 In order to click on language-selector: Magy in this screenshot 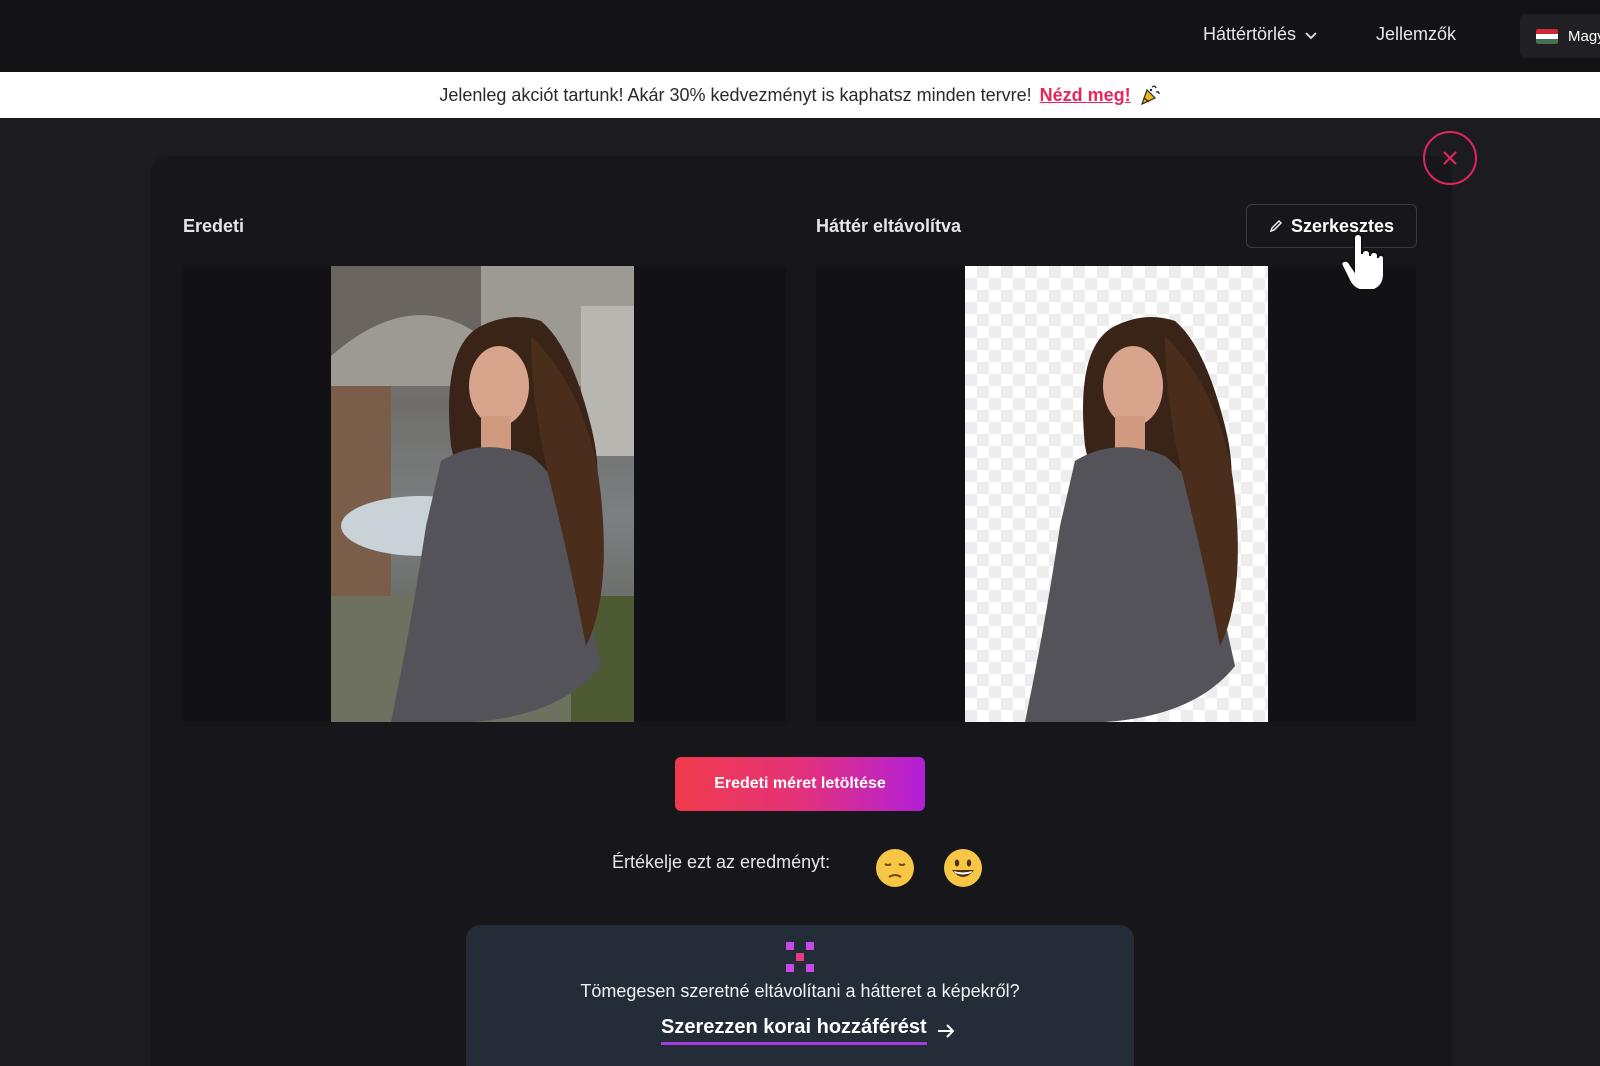, I will do `click(1560, 36)`.